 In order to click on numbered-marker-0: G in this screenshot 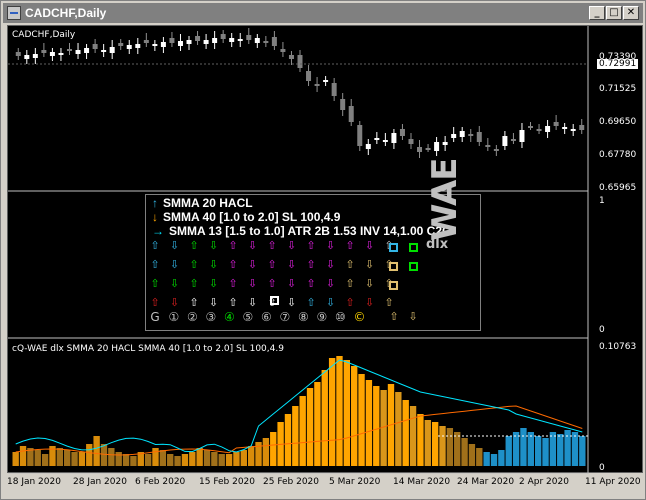, I will do `click(155, 317)`.